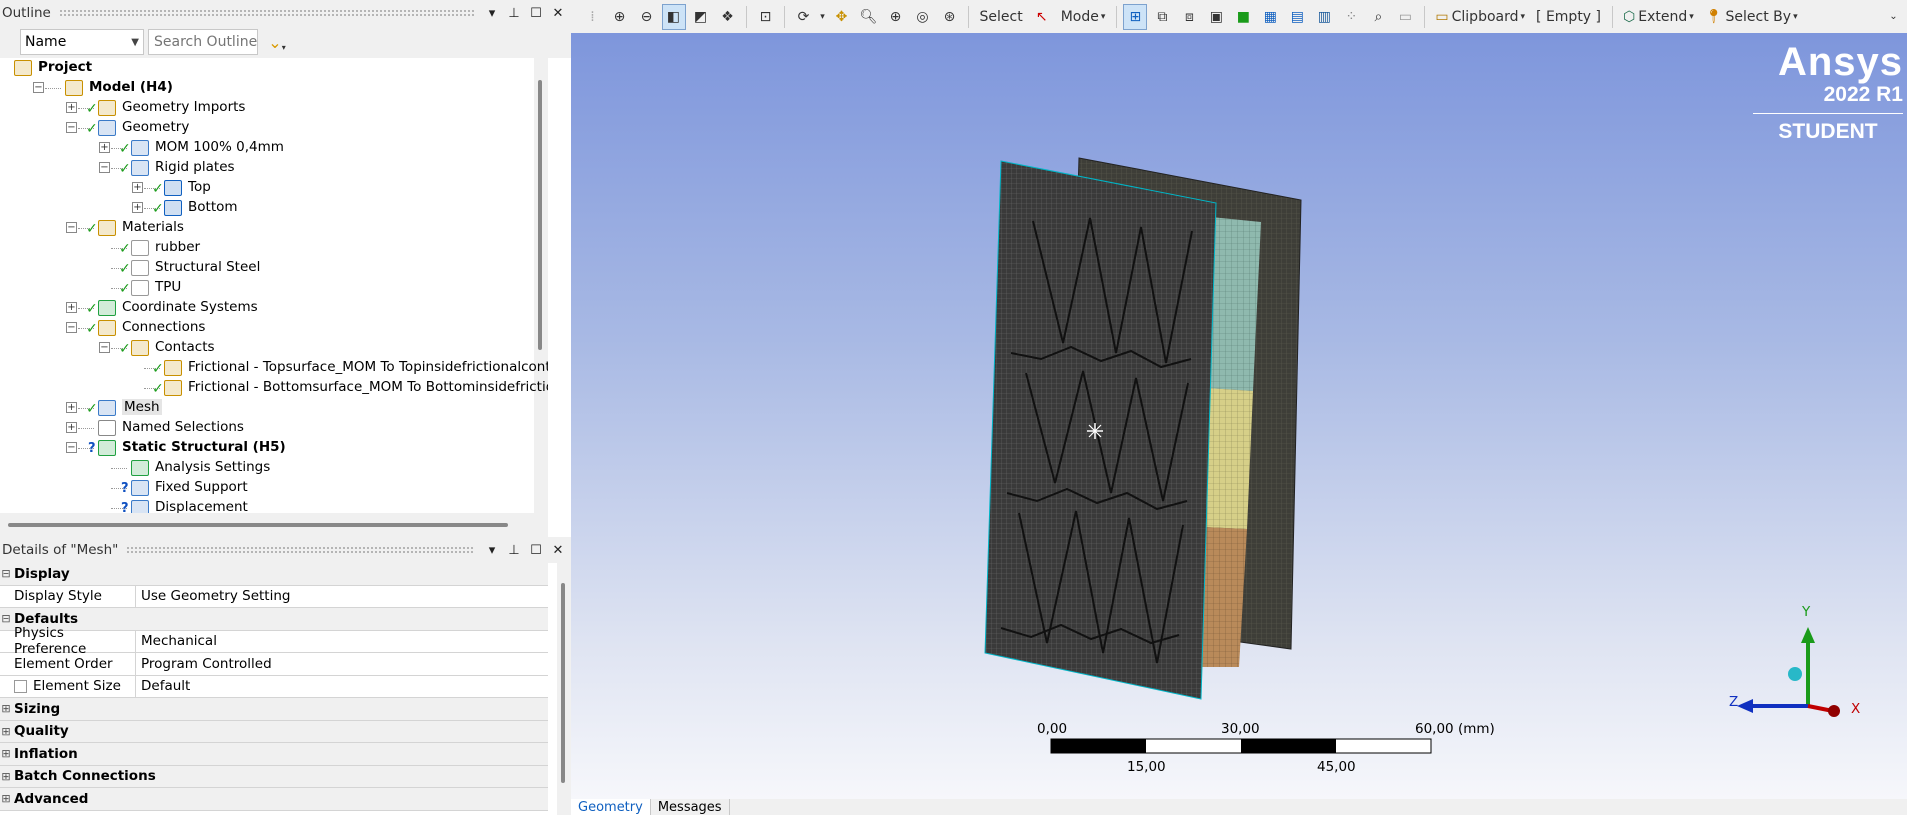  What do you see at coordinates (274, 754) in the screenshot?
I see `details-group-row: ⊞ Inflation` at bounding box center [274, 754].